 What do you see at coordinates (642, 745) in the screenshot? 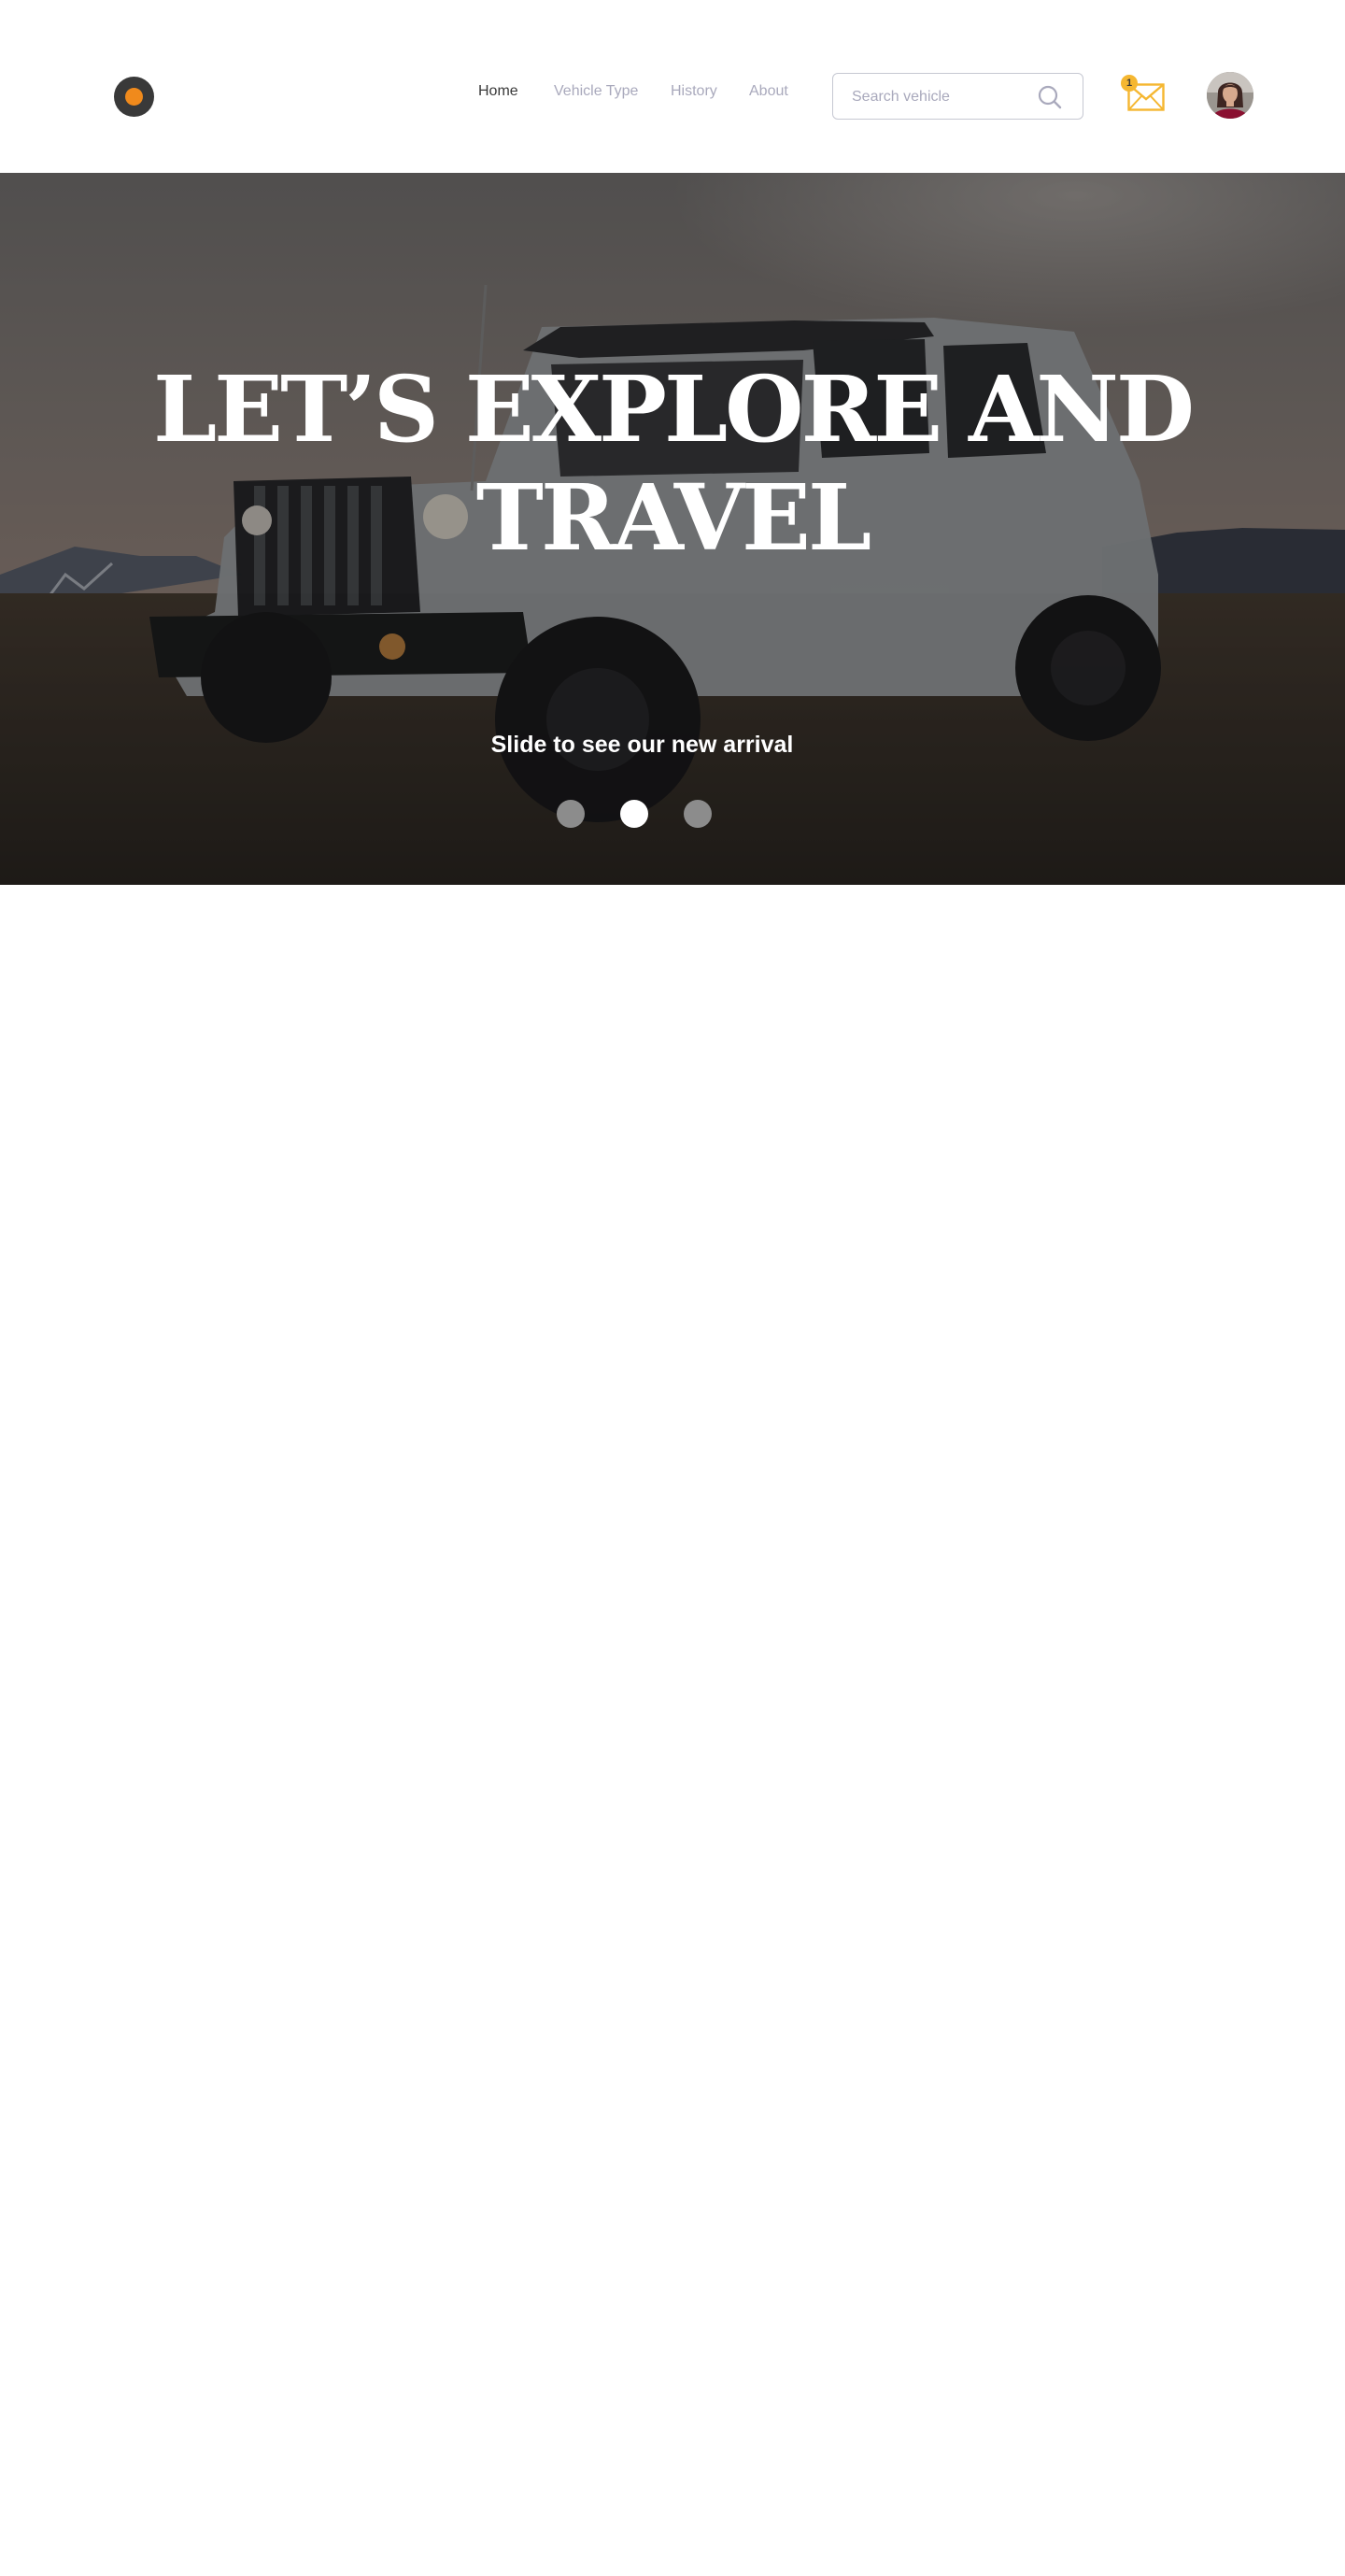
I see `hero-subtitle: Slide to see our new arrival` at bounding box center [642, 745].